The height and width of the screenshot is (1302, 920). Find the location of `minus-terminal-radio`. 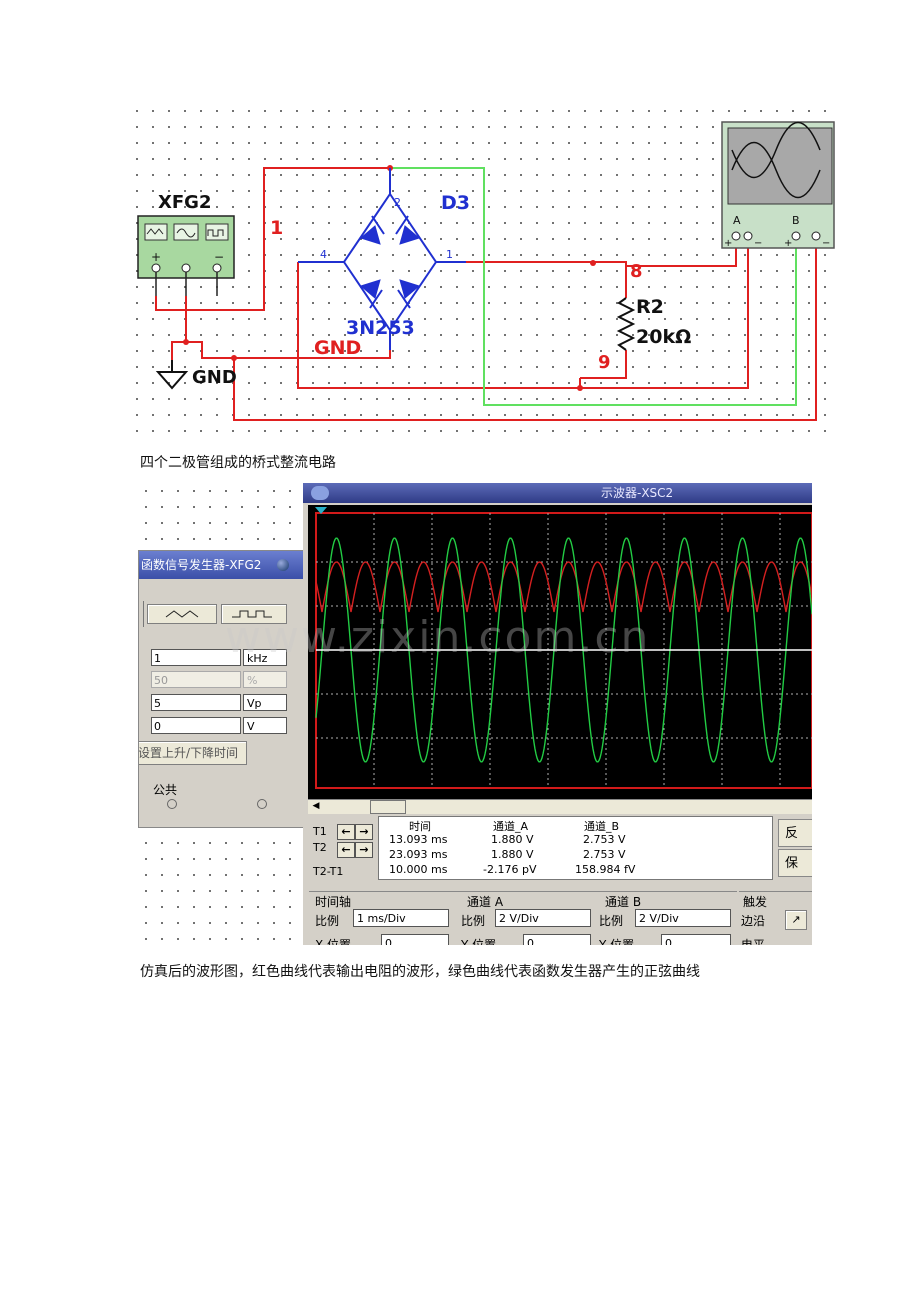

minus-terminal-radio is located at coordinates (262, 804).